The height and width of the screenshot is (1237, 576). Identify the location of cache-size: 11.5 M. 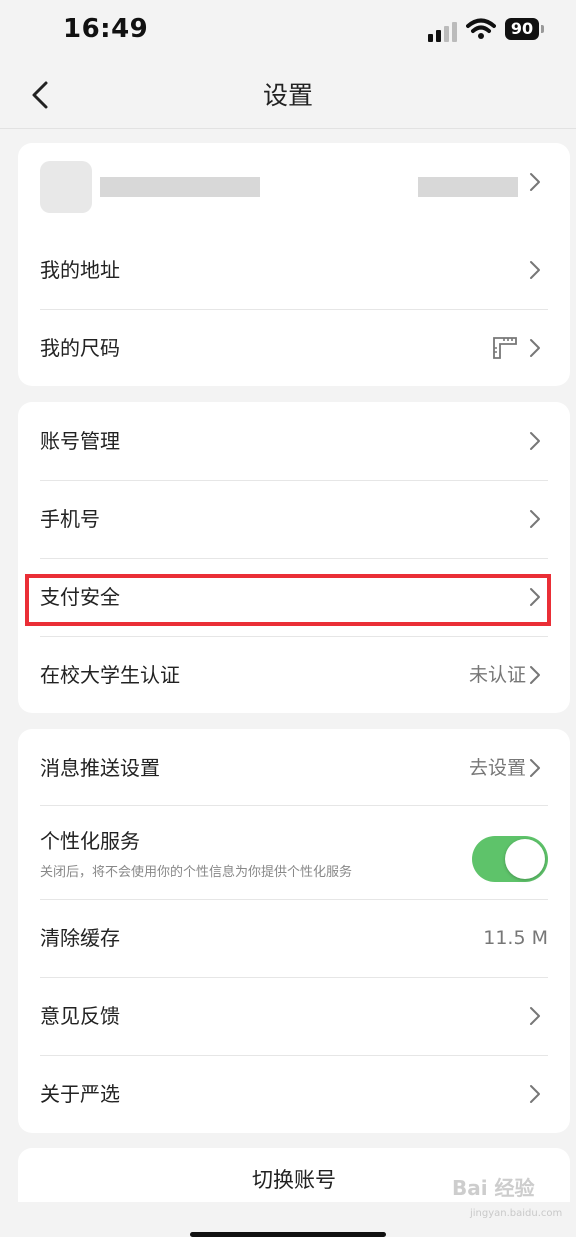
(515, 938).